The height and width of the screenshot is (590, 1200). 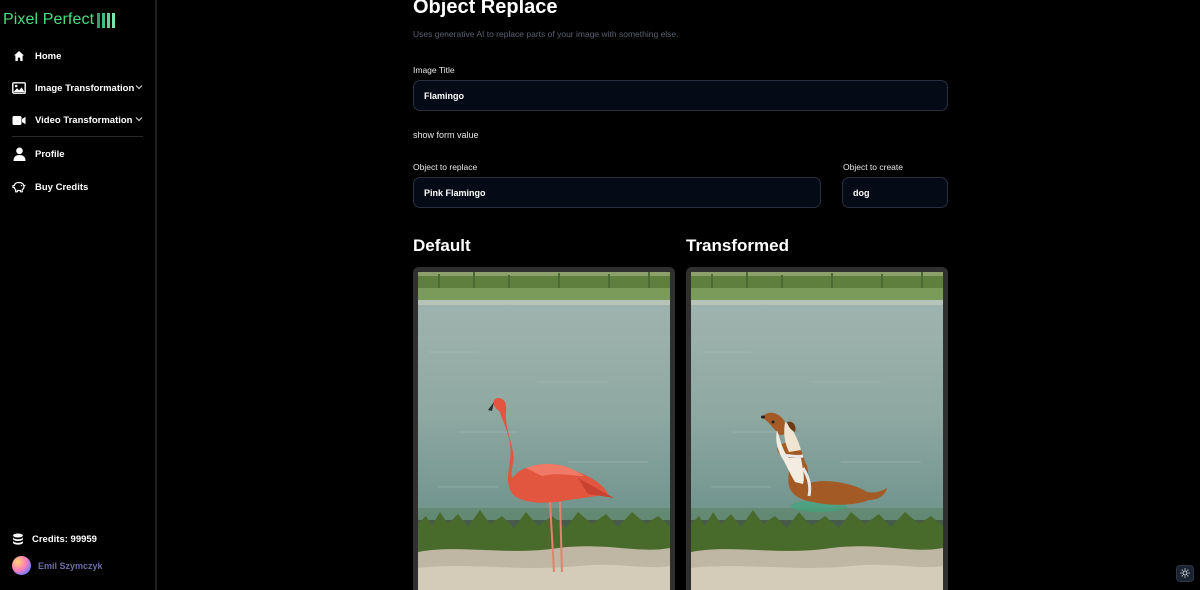 I want to click on image-title-value: Flamingo, so click(x=444, y=95).